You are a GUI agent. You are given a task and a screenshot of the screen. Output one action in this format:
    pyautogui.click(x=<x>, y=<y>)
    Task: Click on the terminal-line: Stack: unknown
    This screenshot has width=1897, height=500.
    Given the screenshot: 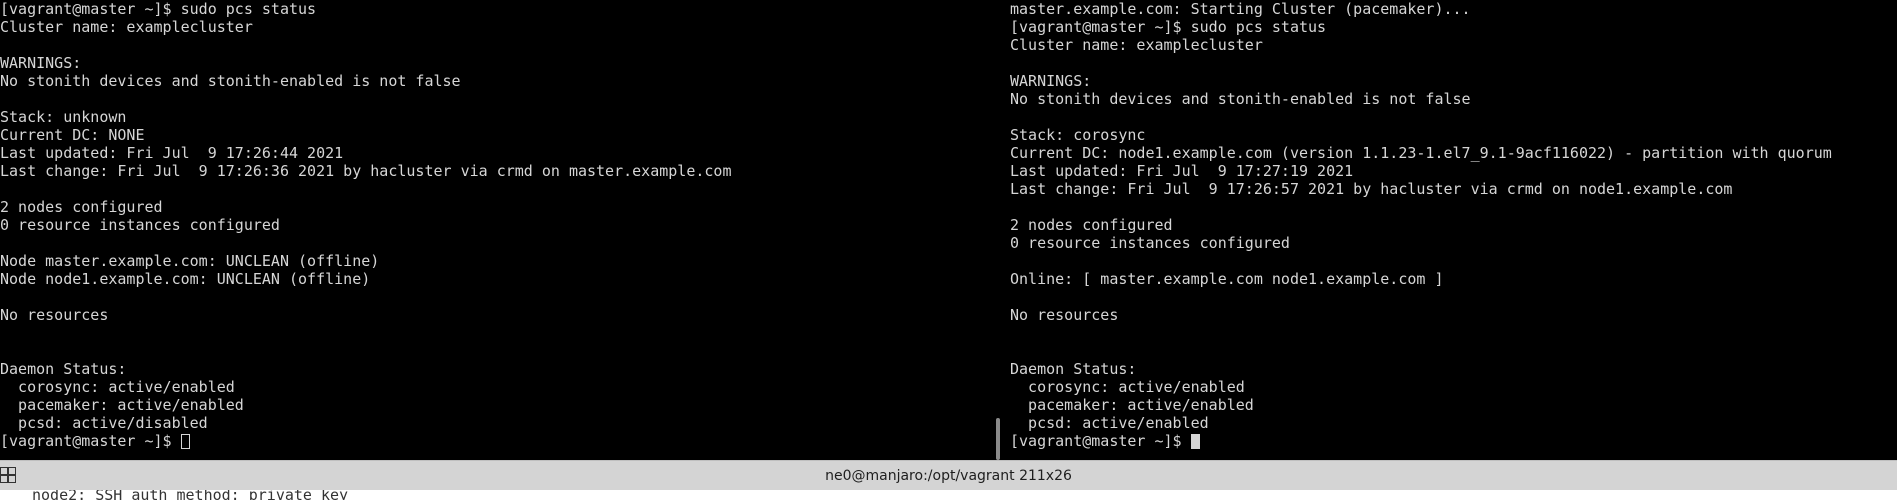 What is the action you would take?
    pyautogui.click(x=63, y=117)
    